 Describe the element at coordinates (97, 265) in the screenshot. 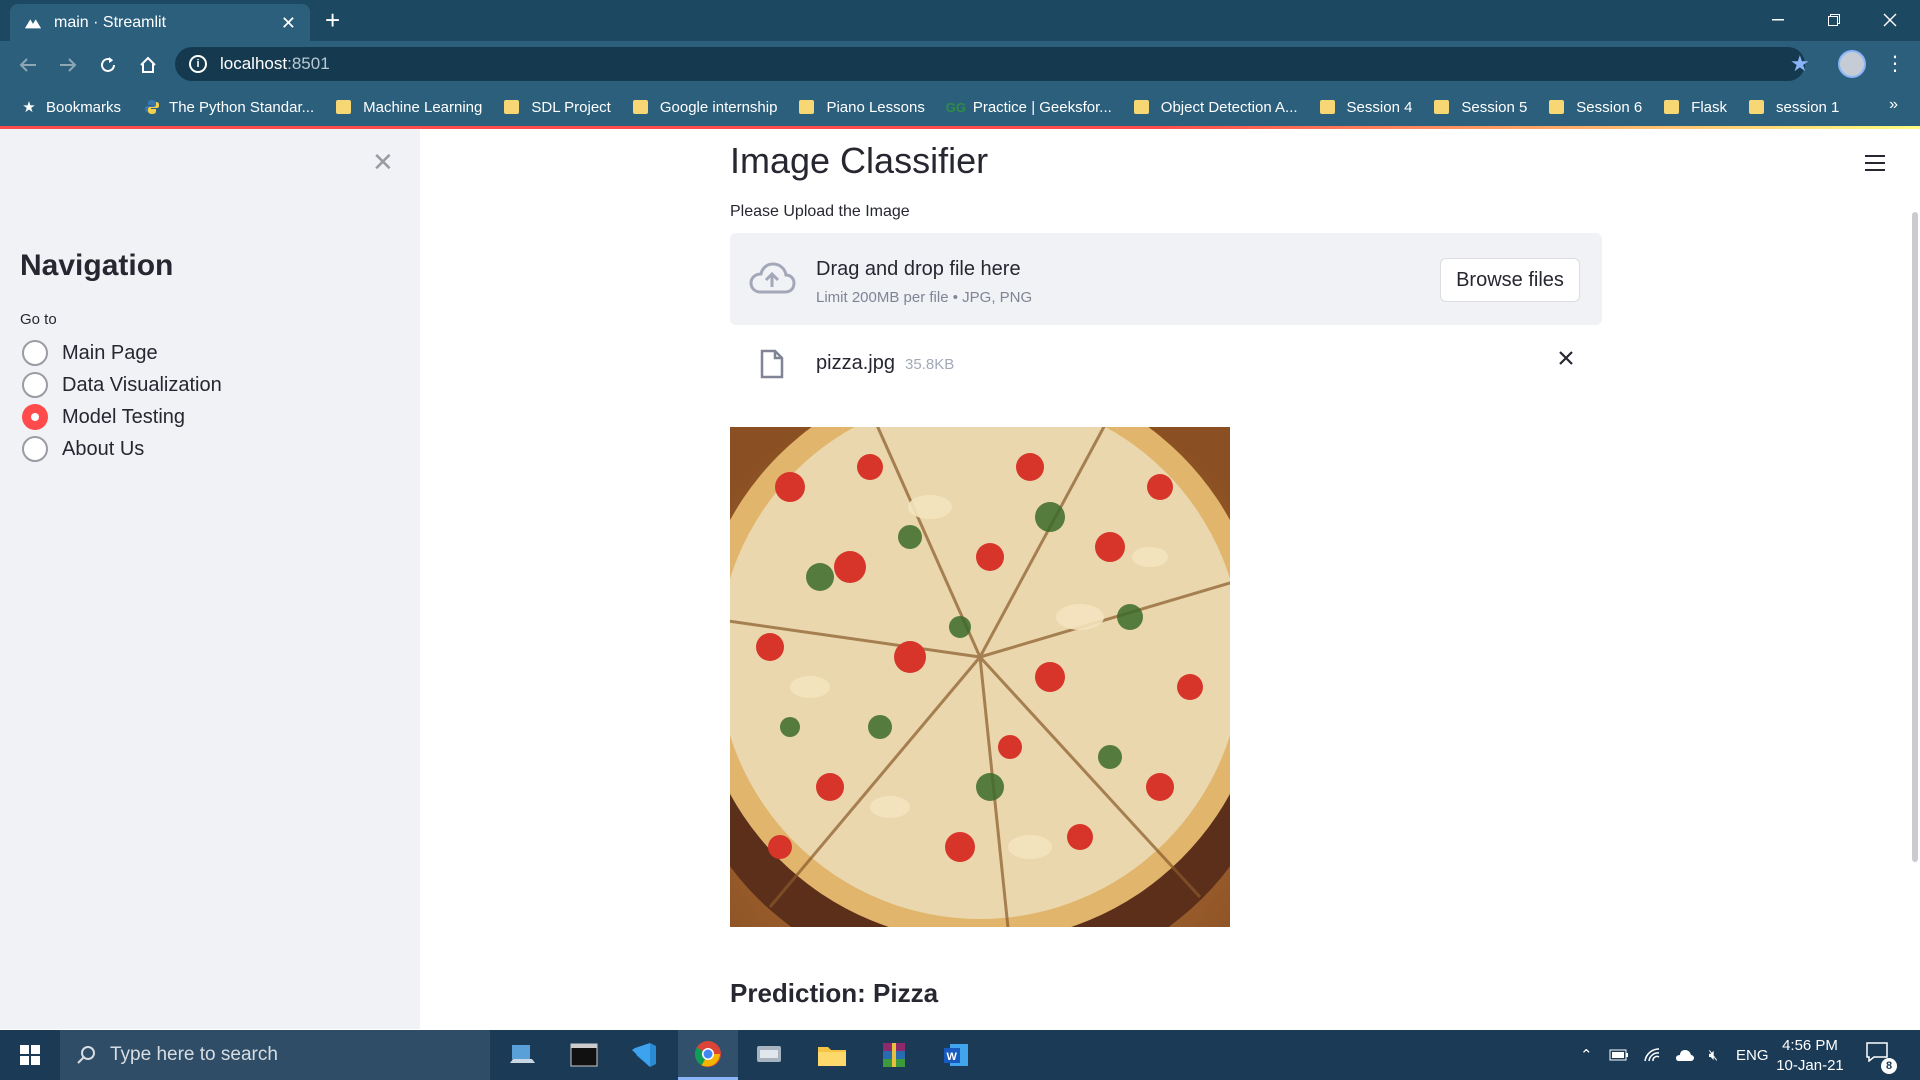

I see `sidebar-title: Navigation` at that location.